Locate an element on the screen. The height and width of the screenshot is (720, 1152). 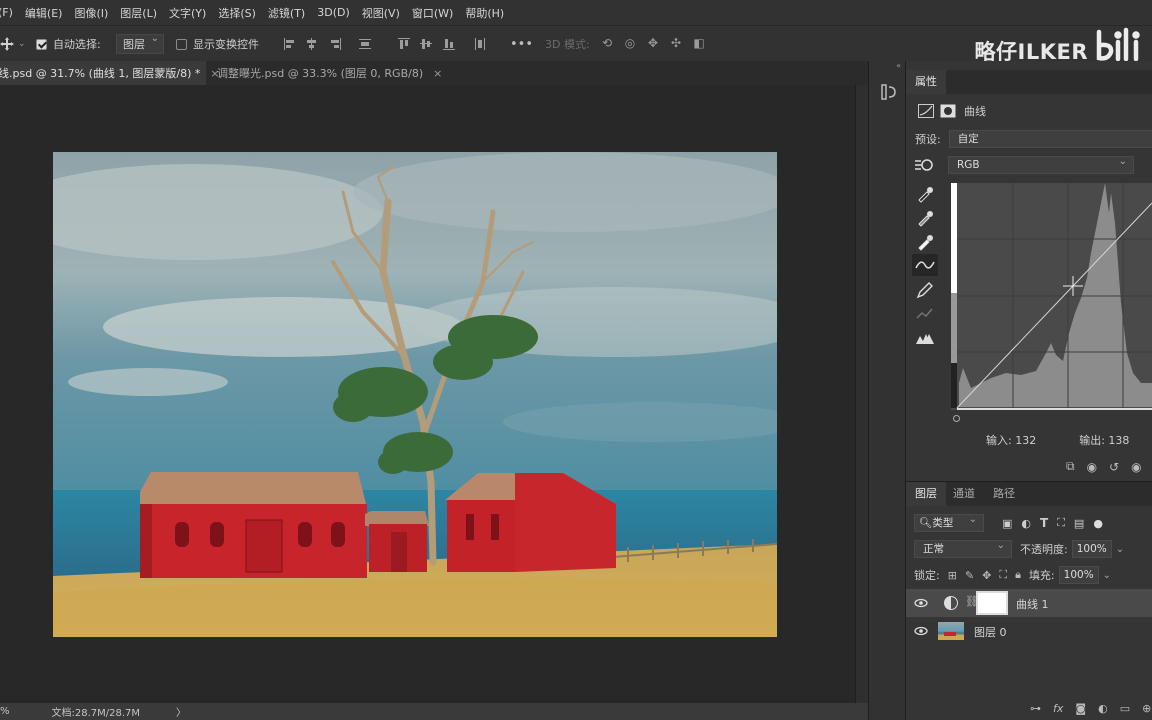
lock-image-icon: ✎ is located at coordinates (969, 575).